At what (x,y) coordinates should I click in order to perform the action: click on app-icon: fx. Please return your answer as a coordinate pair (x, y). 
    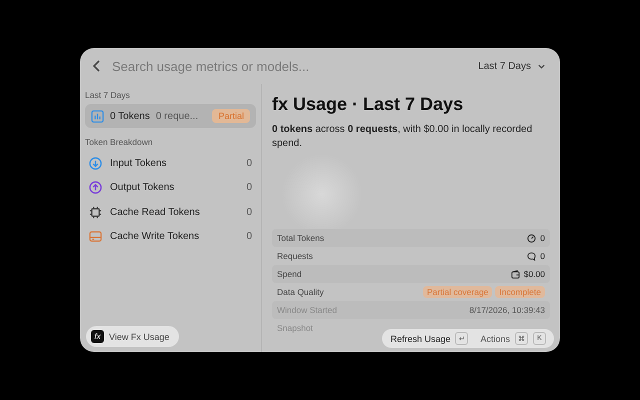
    Looking at the image, I should click on (97, 336).